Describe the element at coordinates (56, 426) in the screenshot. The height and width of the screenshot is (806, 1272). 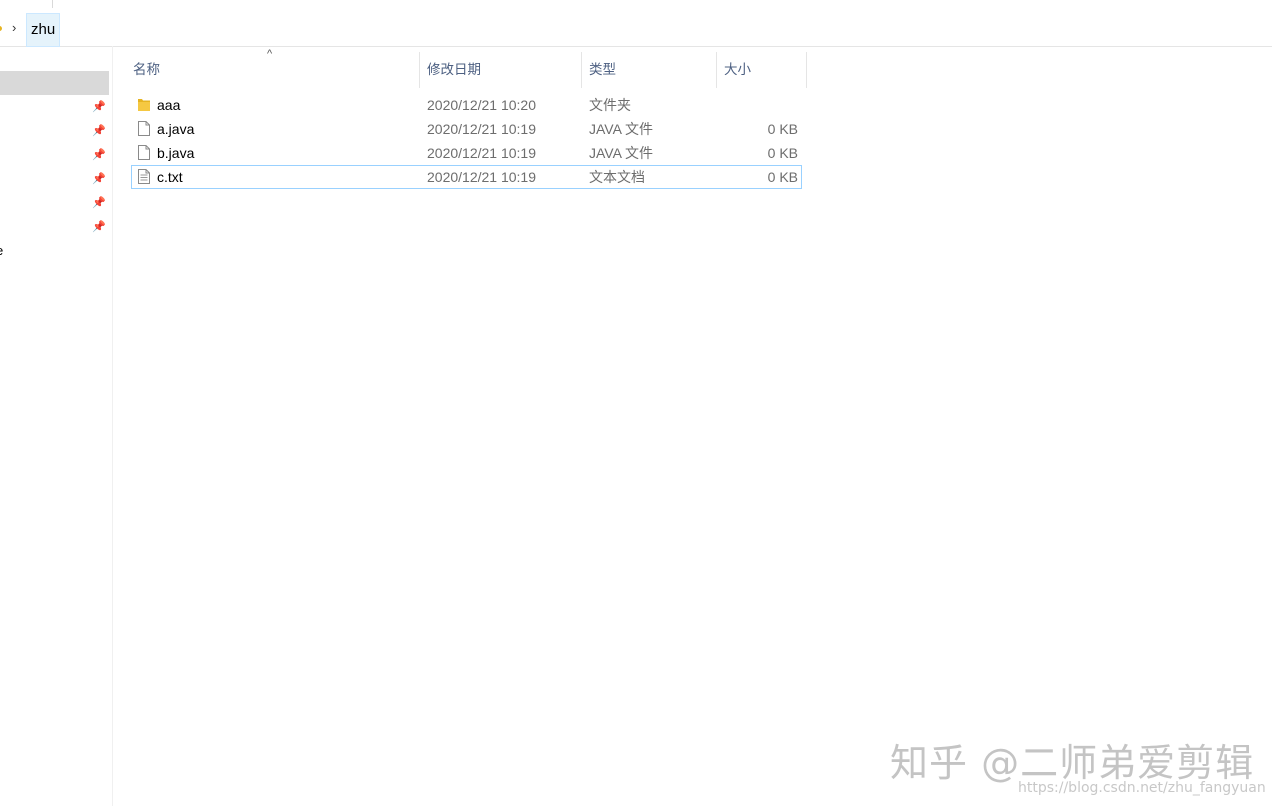
I see `navigation-pane: 📌 📌 📌 📌 📌 📌 e` at that location.